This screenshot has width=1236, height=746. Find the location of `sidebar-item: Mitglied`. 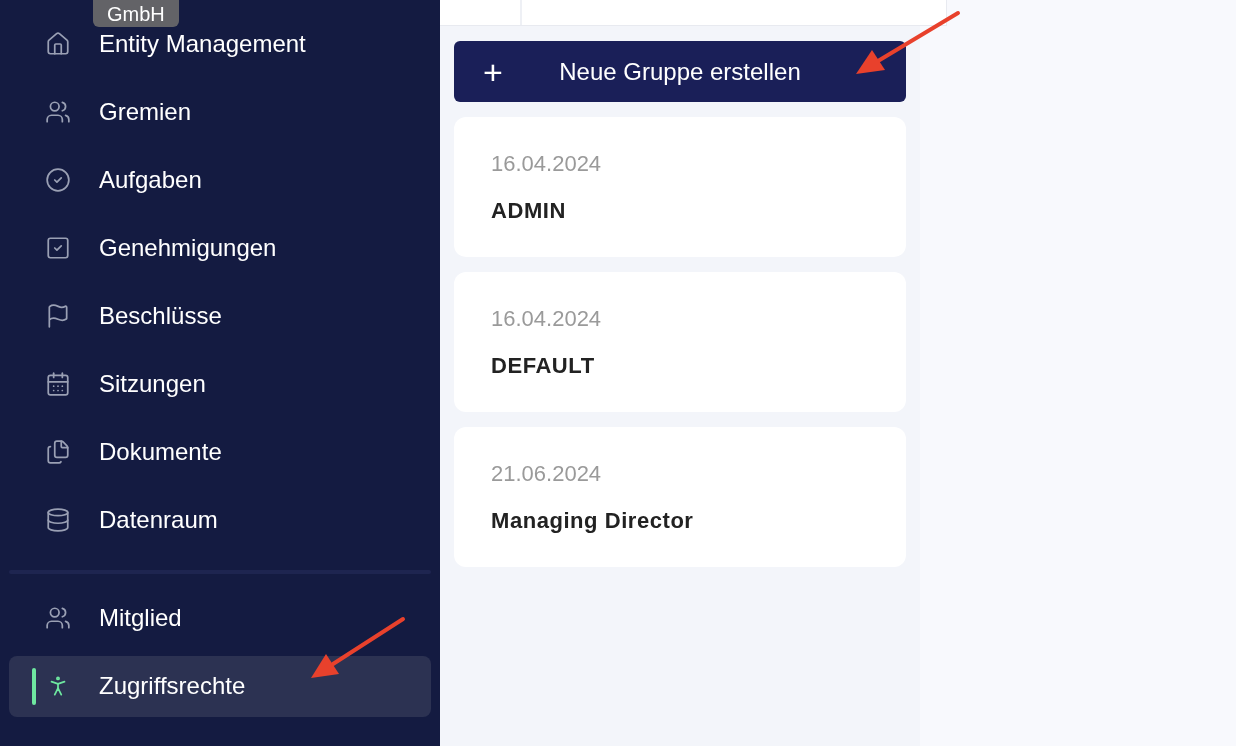

sidebar-item: Mitglied is located at coordinates (220, 618).